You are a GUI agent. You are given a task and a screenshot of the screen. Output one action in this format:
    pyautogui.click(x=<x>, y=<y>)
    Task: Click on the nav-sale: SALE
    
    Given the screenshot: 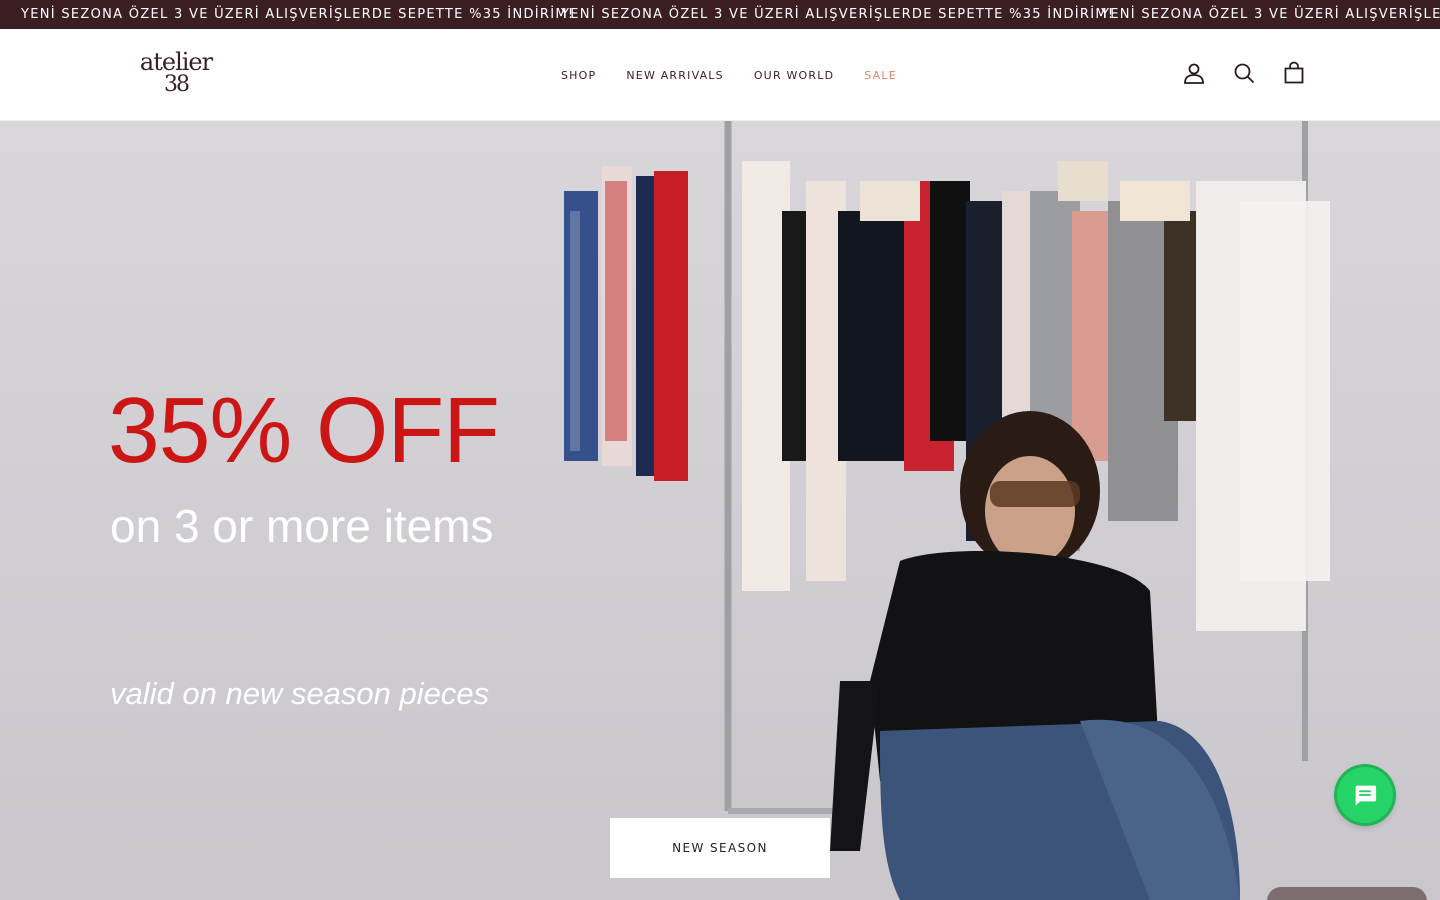 What is the action you would take?
    pyautogui.click(x=880, y=75)
    